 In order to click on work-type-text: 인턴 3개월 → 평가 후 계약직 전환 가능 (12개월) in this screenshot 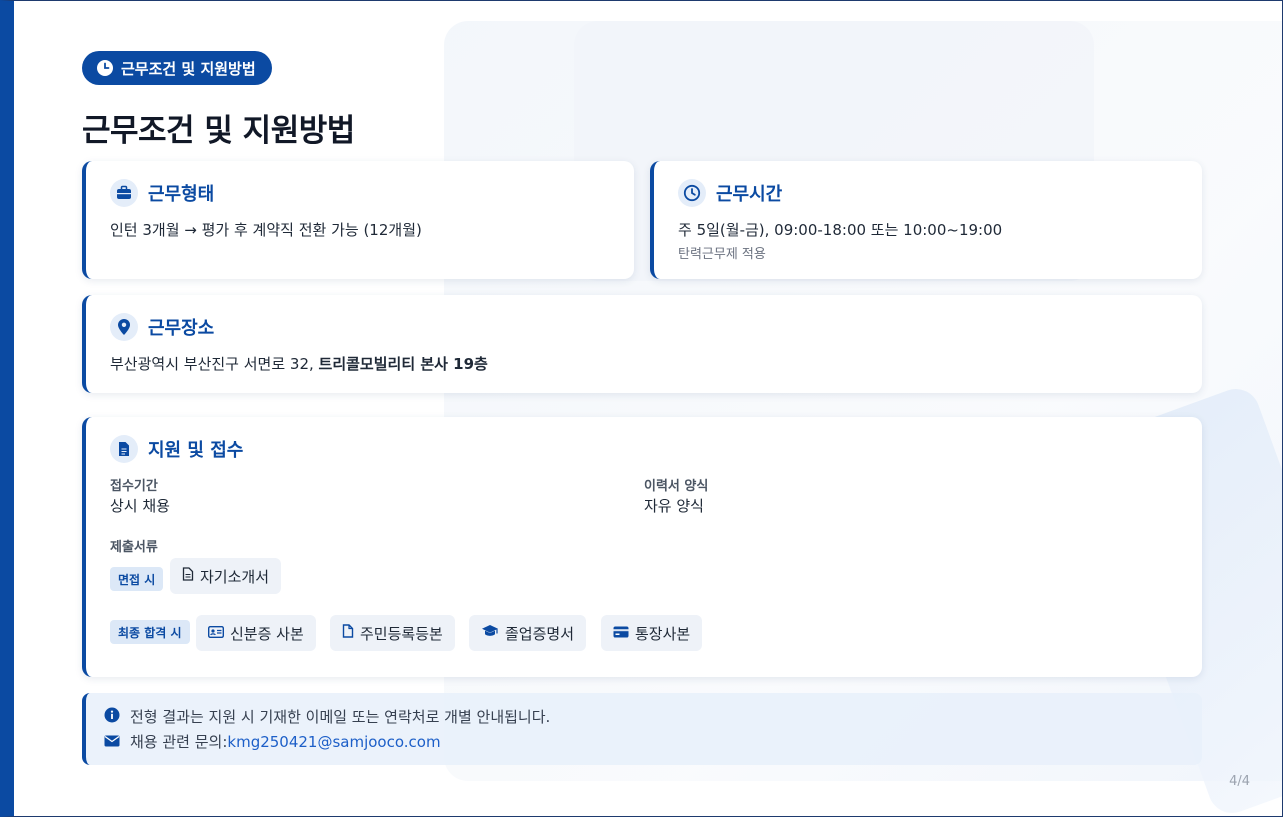, I will do `click(266, 230)`.